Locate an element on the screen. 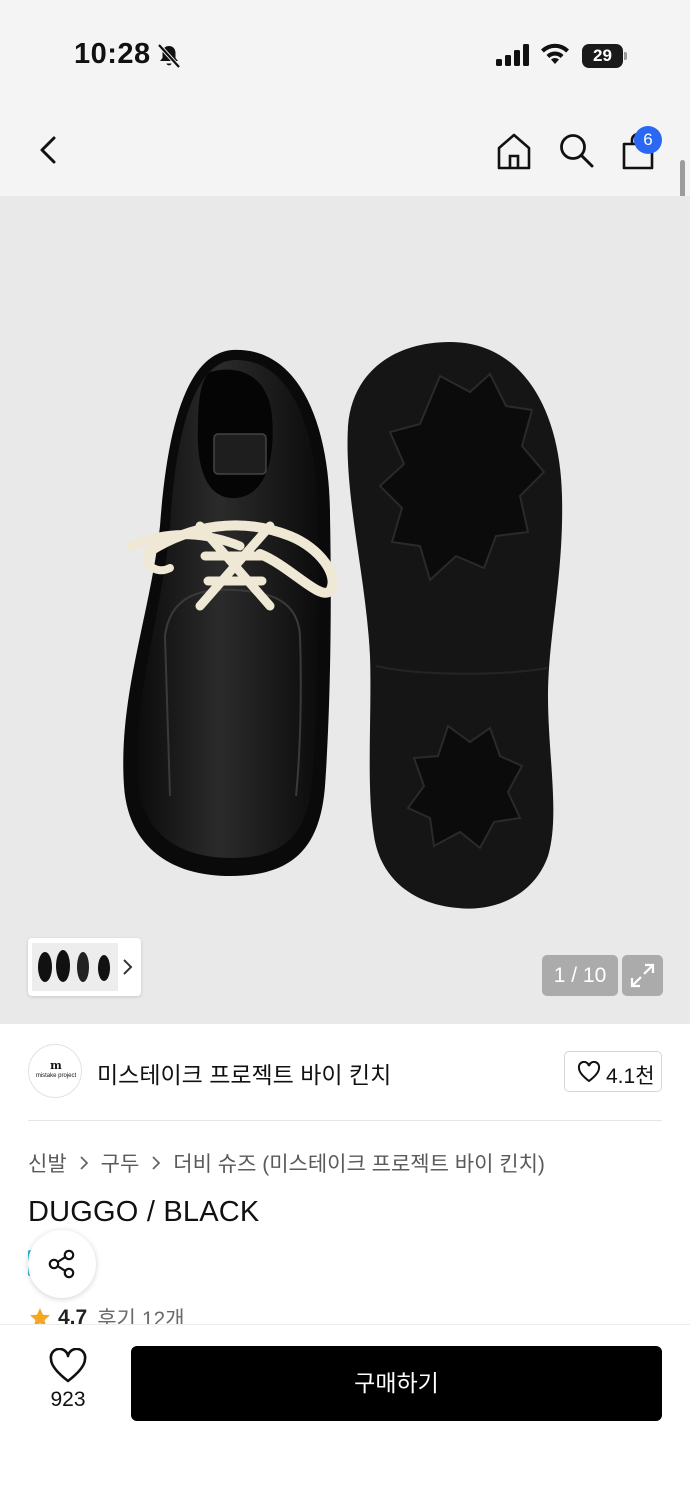 The height and width of the screenshot is (1500, 690). expand-button is located at coordinates (642, 975).